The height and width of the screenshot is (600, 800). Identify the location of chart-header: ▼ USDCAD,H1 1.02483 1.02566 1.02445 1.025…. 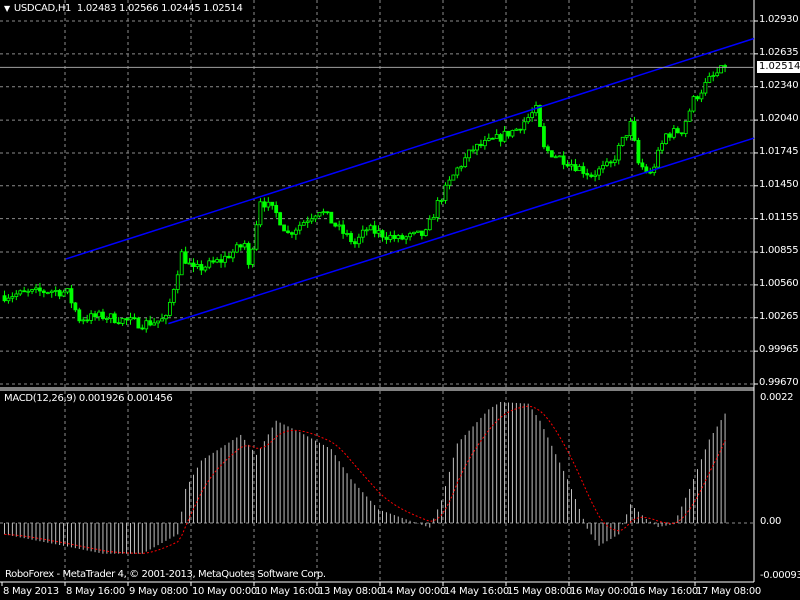
(123, 8).